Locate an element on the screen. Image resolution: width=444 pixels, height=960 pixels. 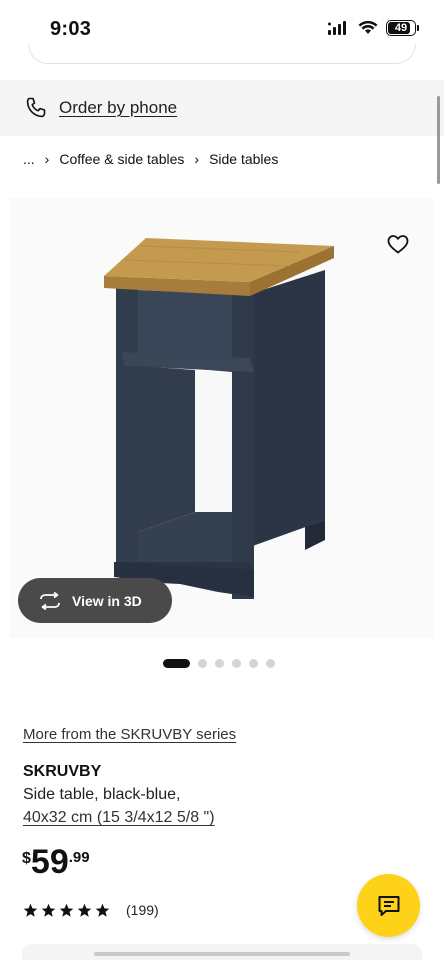
search-bar-edge is located at coordinates (222, 54).